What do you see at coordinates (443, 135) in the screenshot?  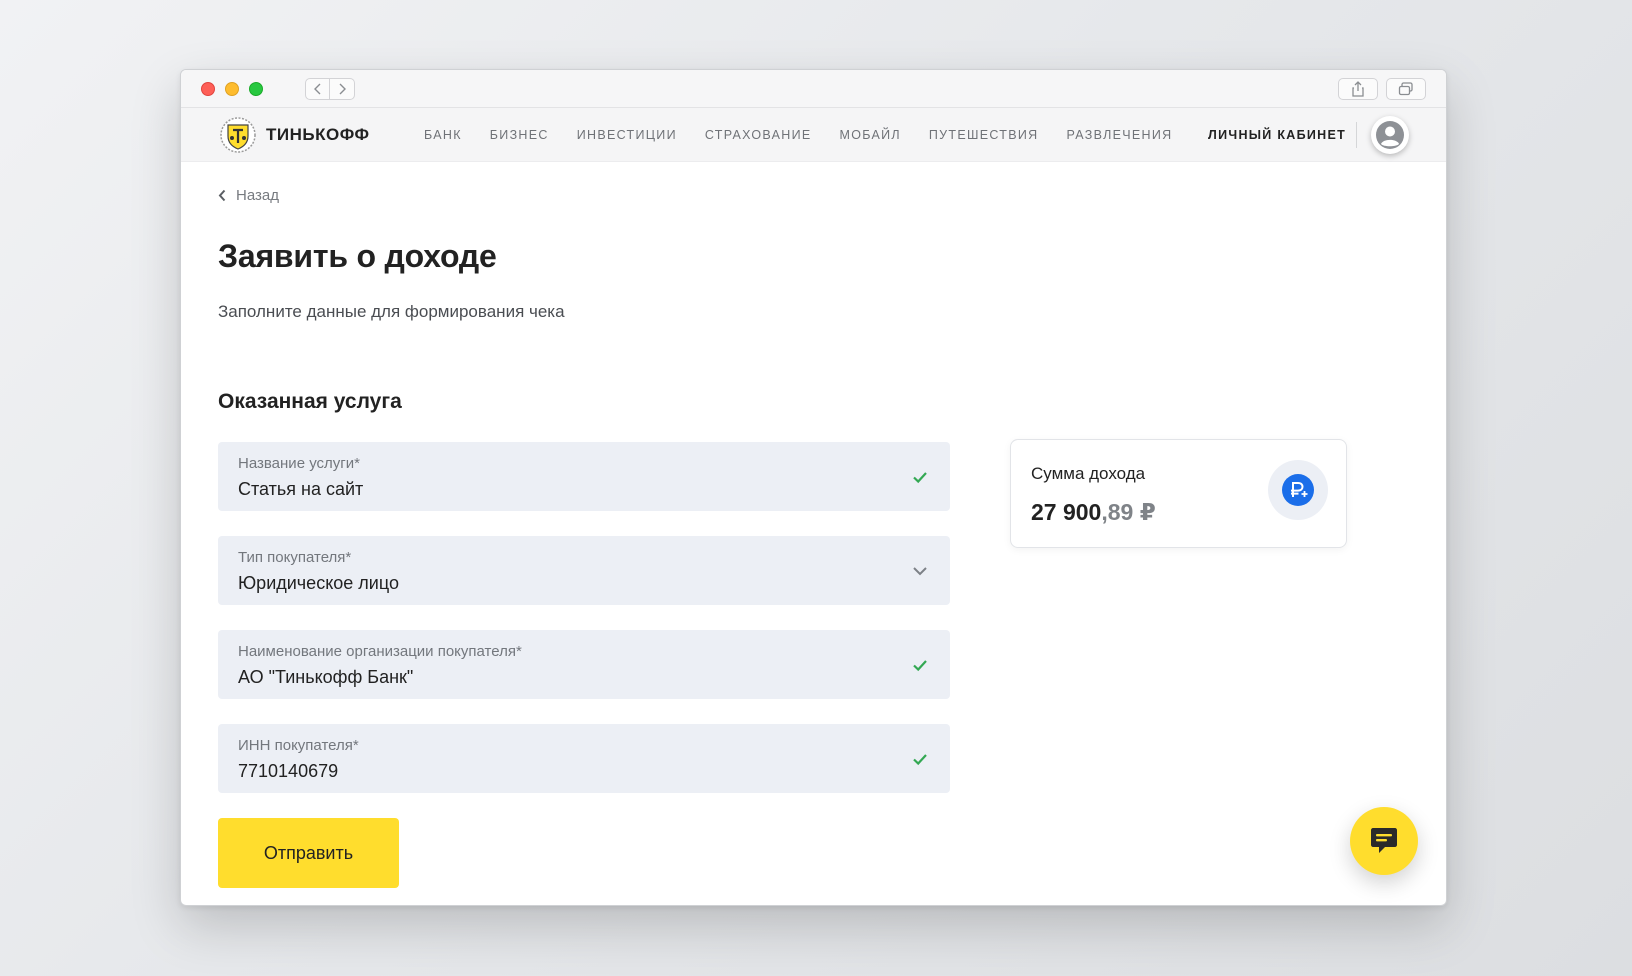 I see `nav-item-bank: БАНК` at bounding box center [443, 135].